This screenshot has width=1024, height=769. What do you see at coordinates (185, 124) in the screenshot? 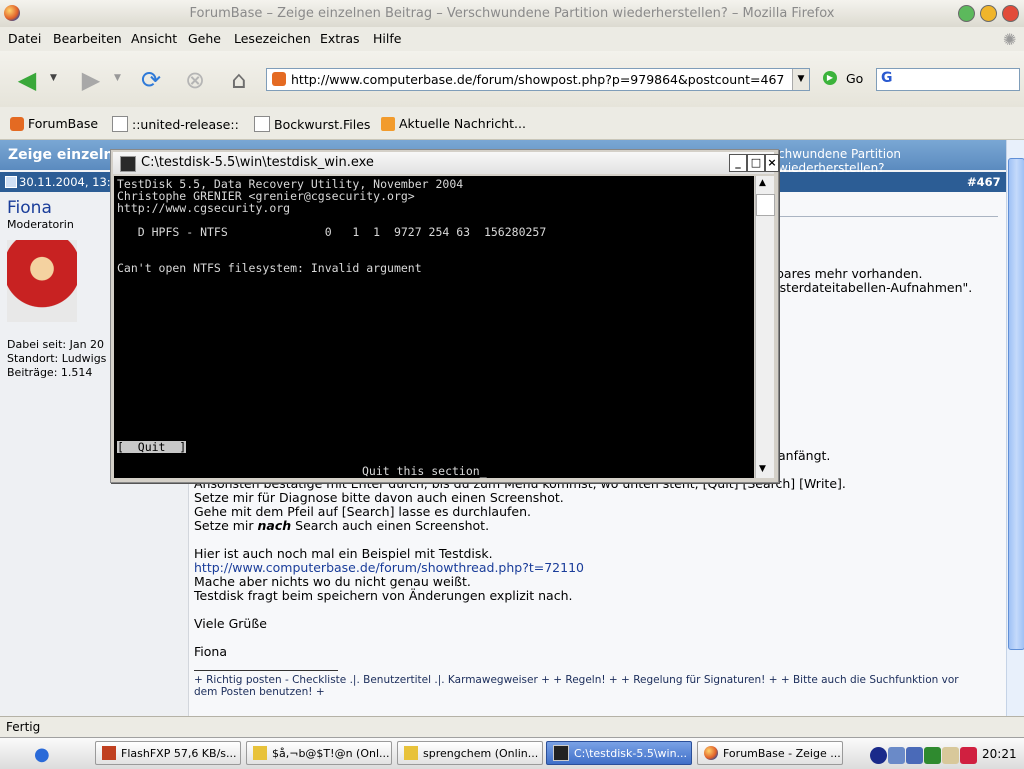
I see `bookmark-label: ::united-release::` at bounding box center [185, 124].